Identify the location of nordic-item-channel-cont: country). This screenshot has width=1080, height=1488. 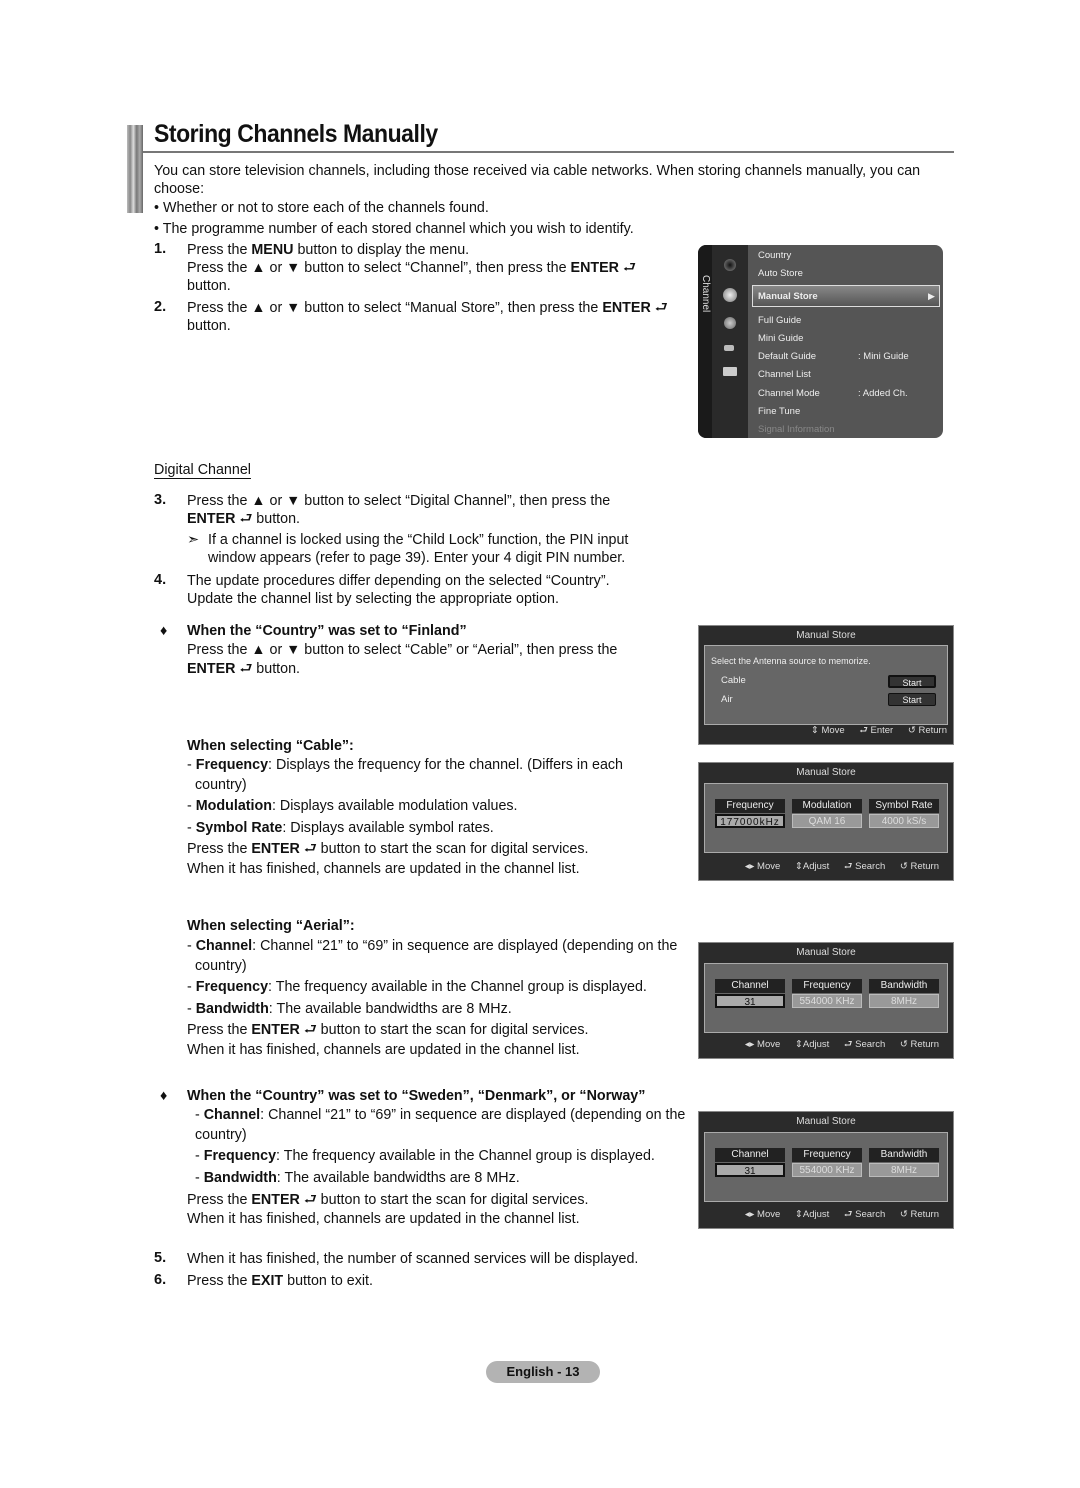
(221, 1135).